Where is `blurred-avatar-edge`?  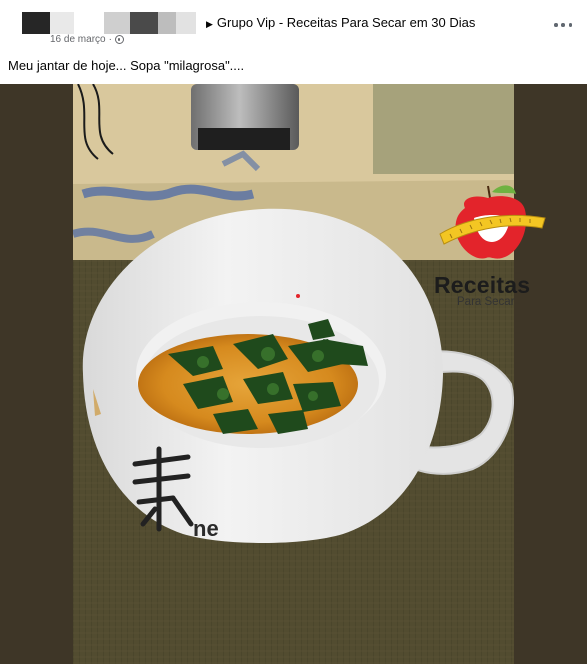
blurred-avatar-edge is located at coordinates (62, 23).